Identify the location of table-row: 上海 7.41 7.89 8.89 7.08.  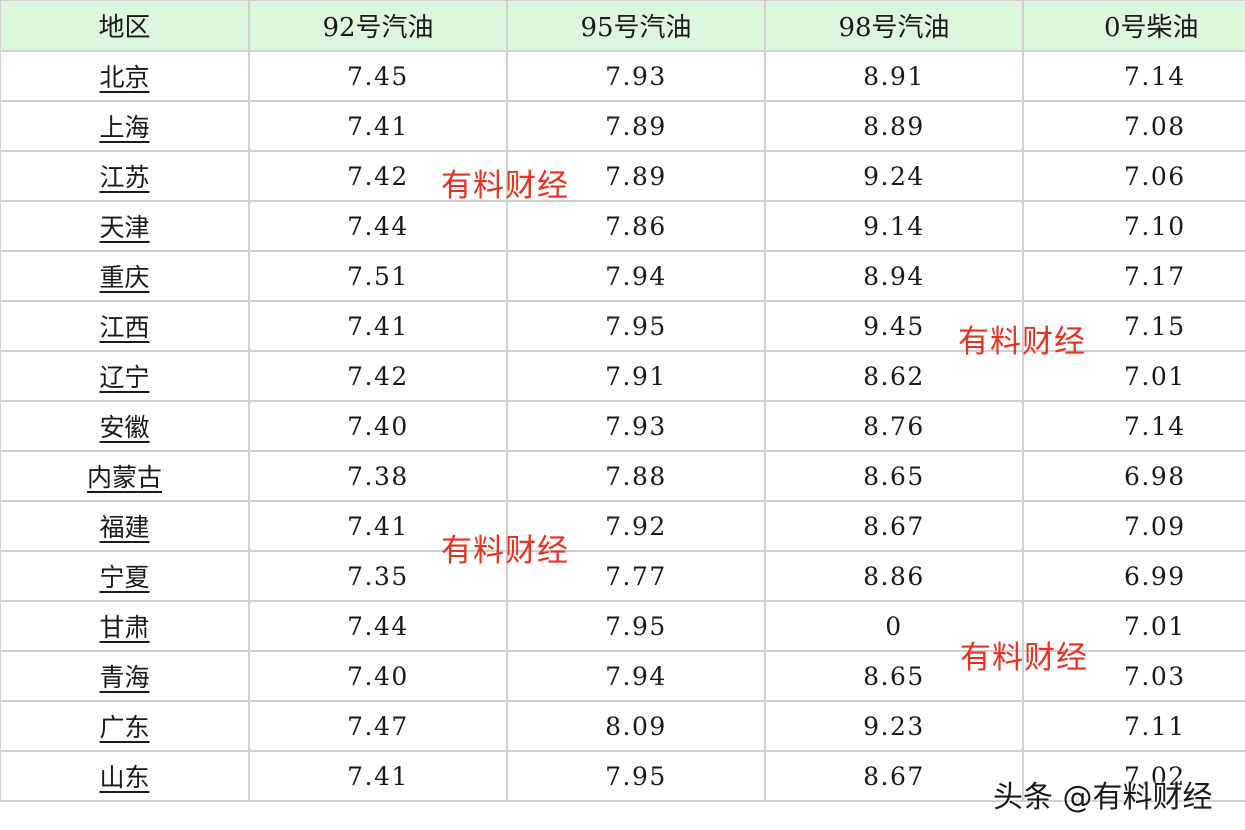
(622, 126).